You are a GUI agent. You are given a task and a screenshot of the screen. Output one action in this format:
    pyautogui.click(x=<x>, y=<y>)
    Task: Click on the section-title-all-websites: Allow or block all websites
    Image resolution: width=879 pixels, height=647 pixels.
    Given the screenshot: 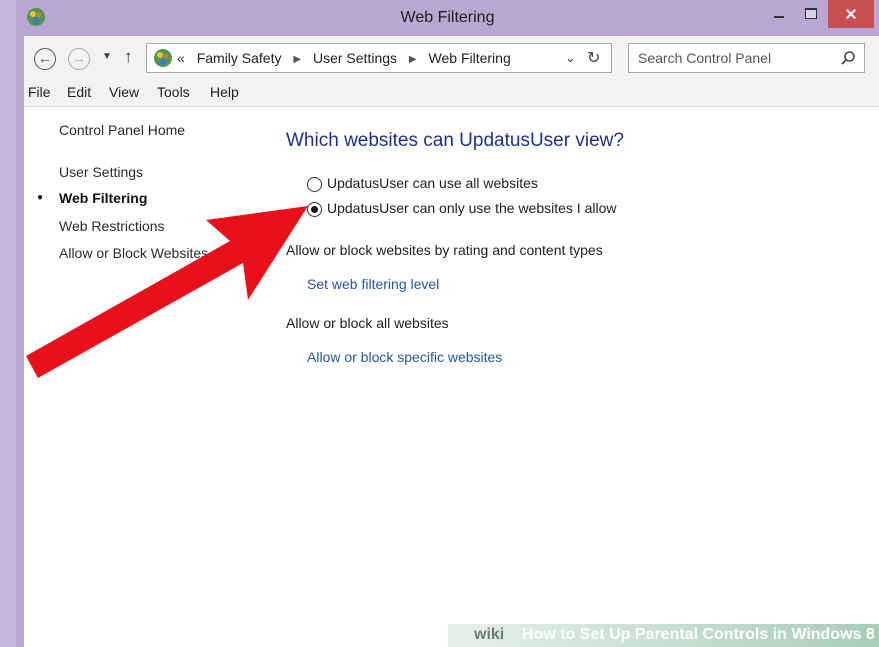 What is the action you would take?
    pyautogui.click(x=367, y=323)
    